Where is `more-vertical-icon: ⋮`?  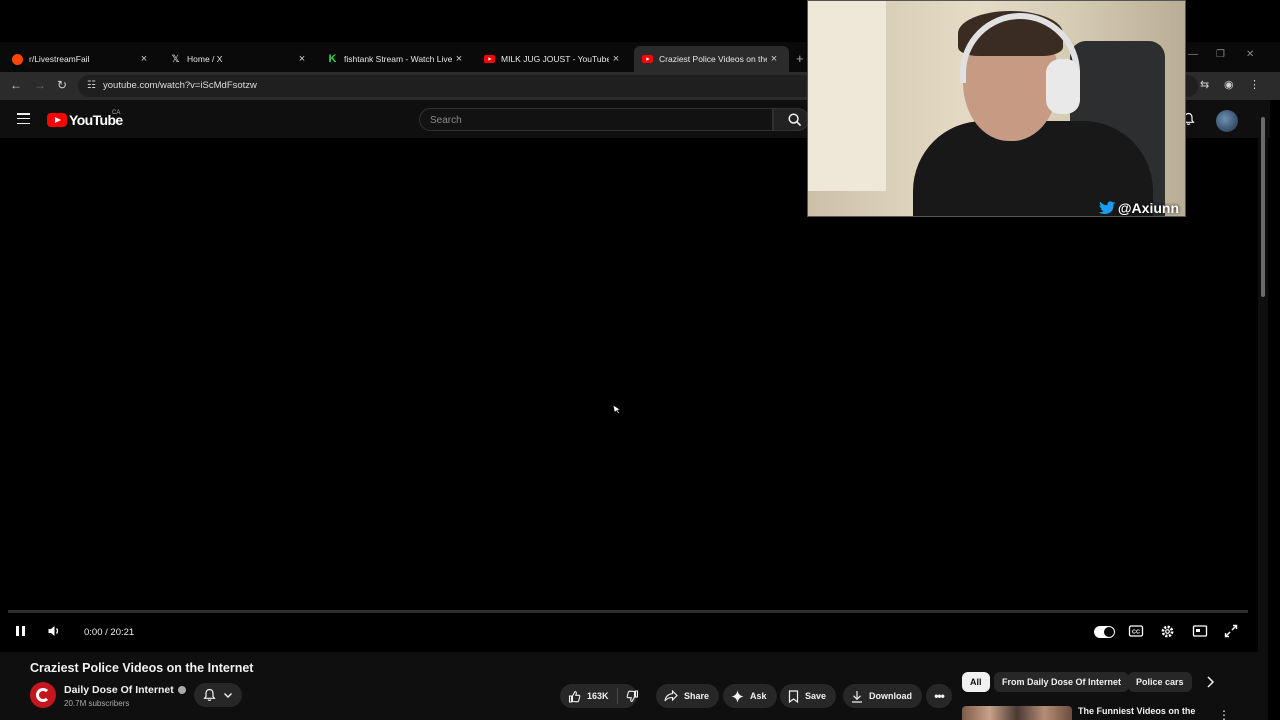 more-vertical-icon: ⋮ is located at coordinates (1224, 714).